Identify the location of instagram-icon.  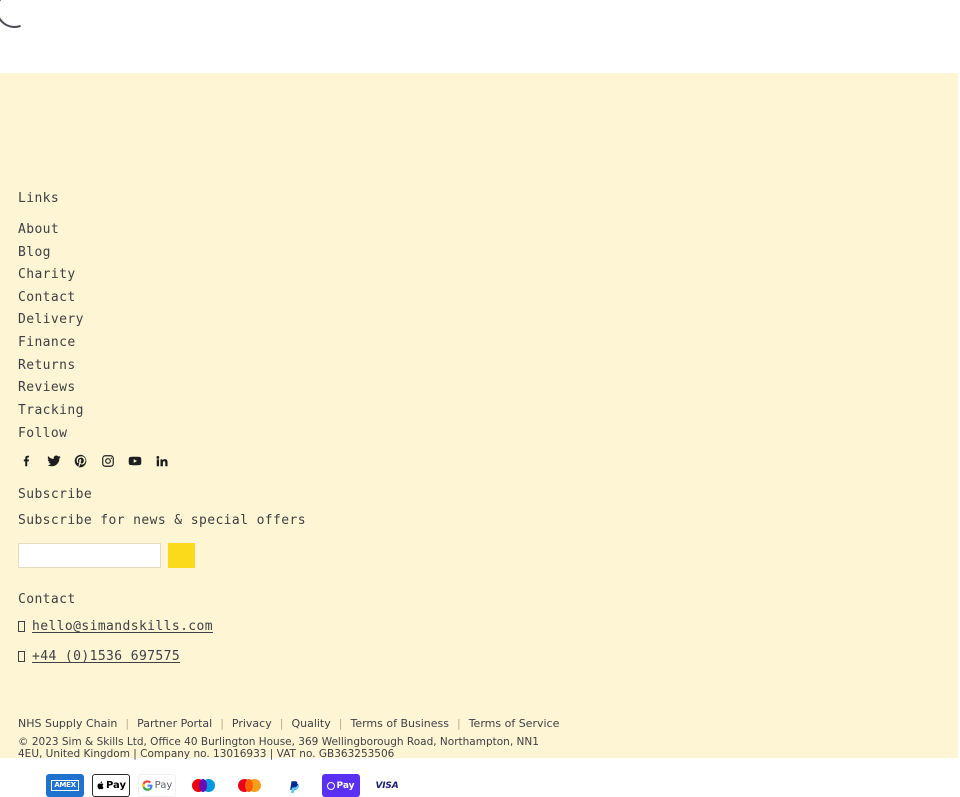
(108, 460).